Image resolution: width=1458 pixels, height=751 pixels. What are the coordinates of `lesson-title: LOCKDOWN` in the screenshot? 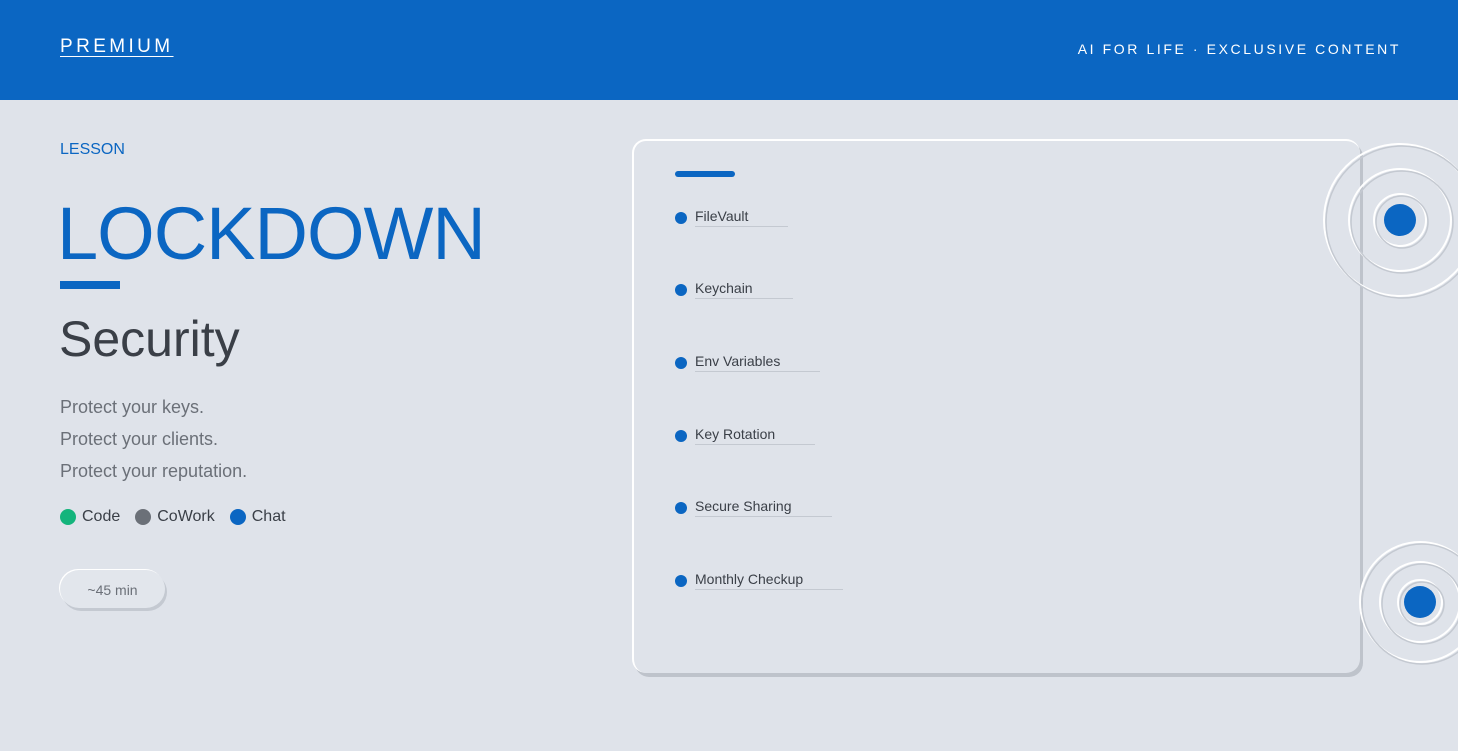 It's located at (271, 233).